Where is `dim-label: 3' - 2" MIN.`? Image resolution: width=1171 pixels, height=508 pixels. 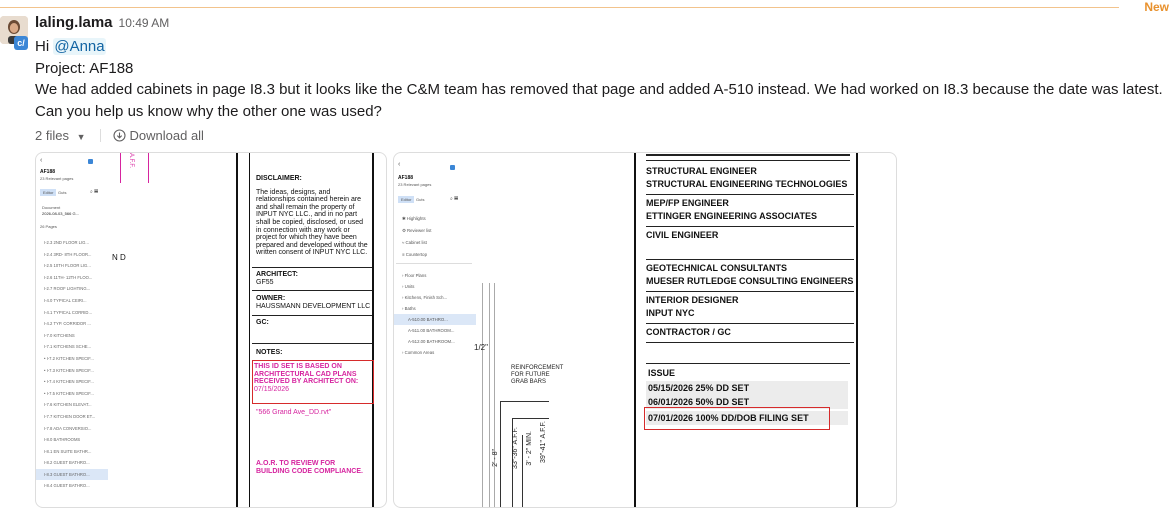 dim-label: 3' - 2" MIN. is located at coordinates (529, 448).